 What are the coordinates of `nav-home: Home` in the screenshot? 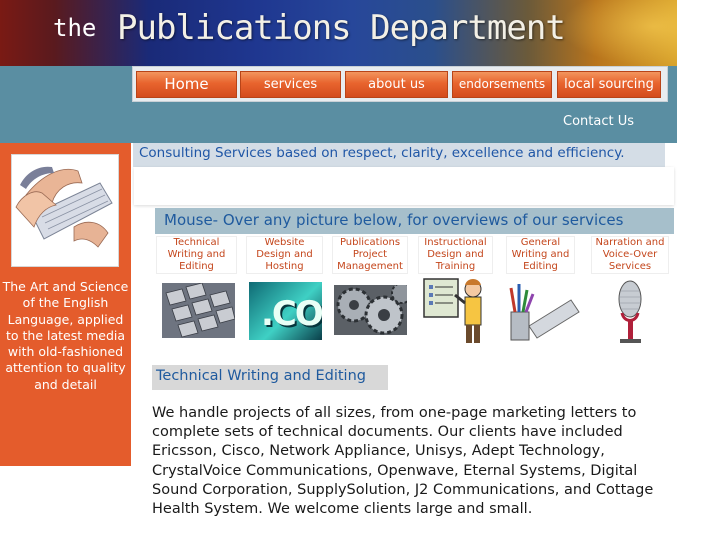 It's located at (186, 84).